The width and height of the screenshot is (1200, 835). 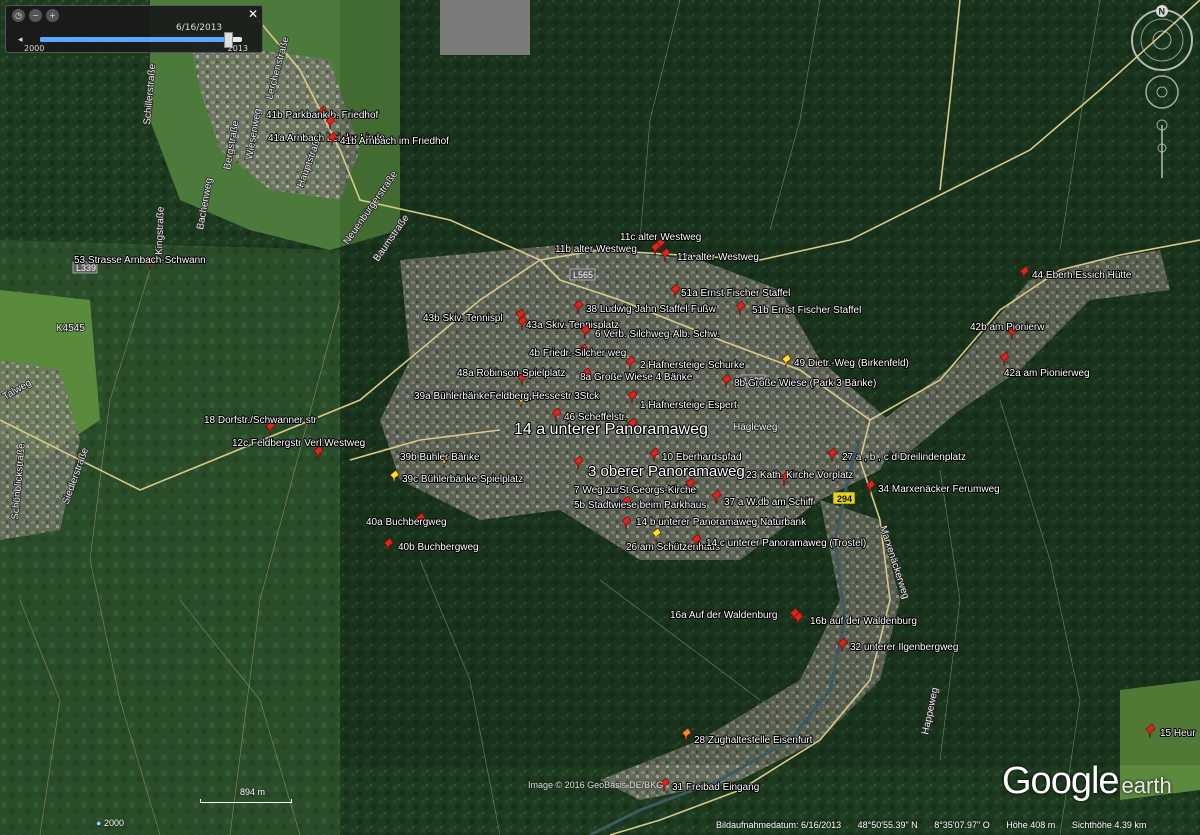 I want to click on placemark-label: 14 c unterer Panoramaweg (Trostel), so click(x=786, y=543).